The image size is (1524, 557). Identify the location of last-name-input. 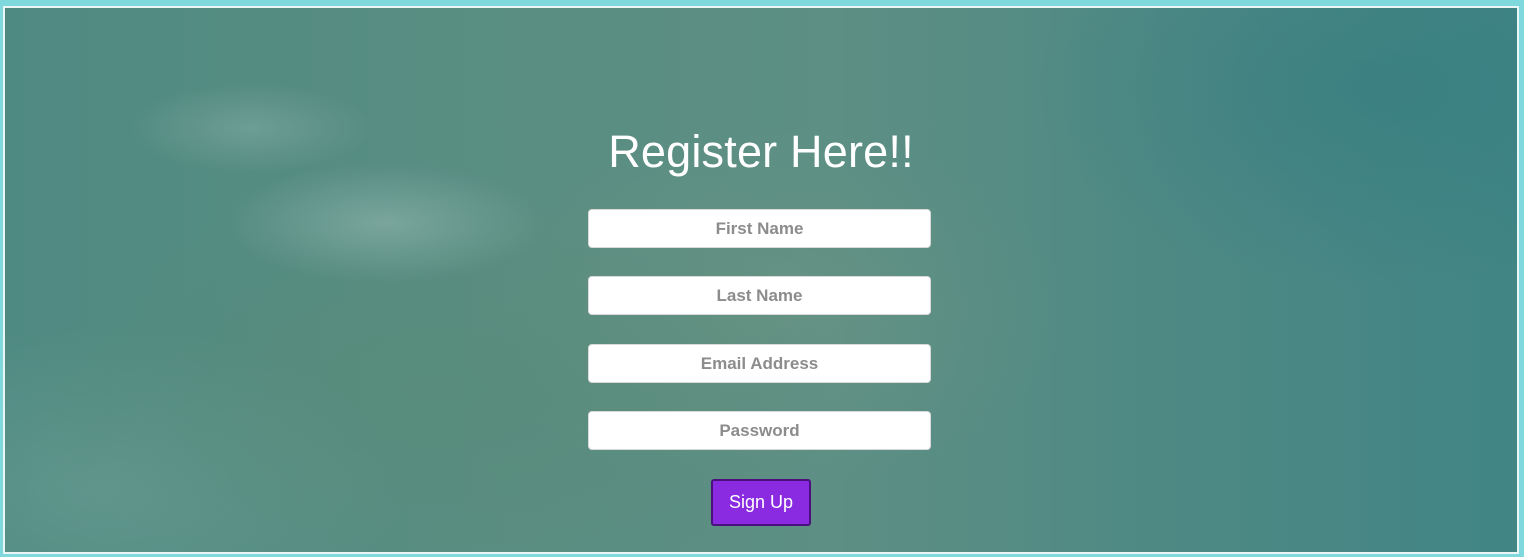
(759, 295).